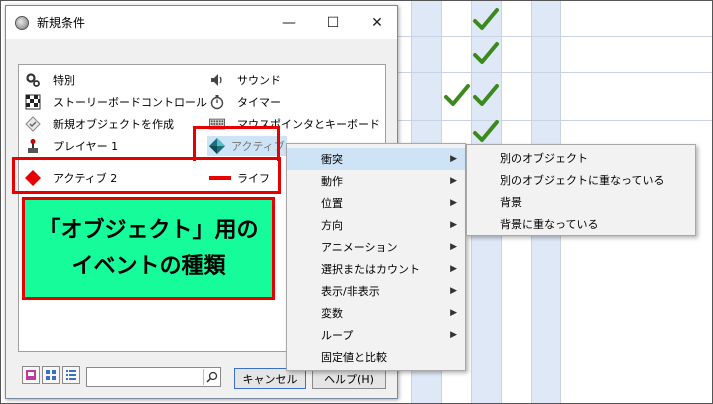 The width and height of the screenshot is (713, 404). What do you see at coordinates (211, 377) in the screenshot?
I see `search-icon` at bounding box center [211, 377].